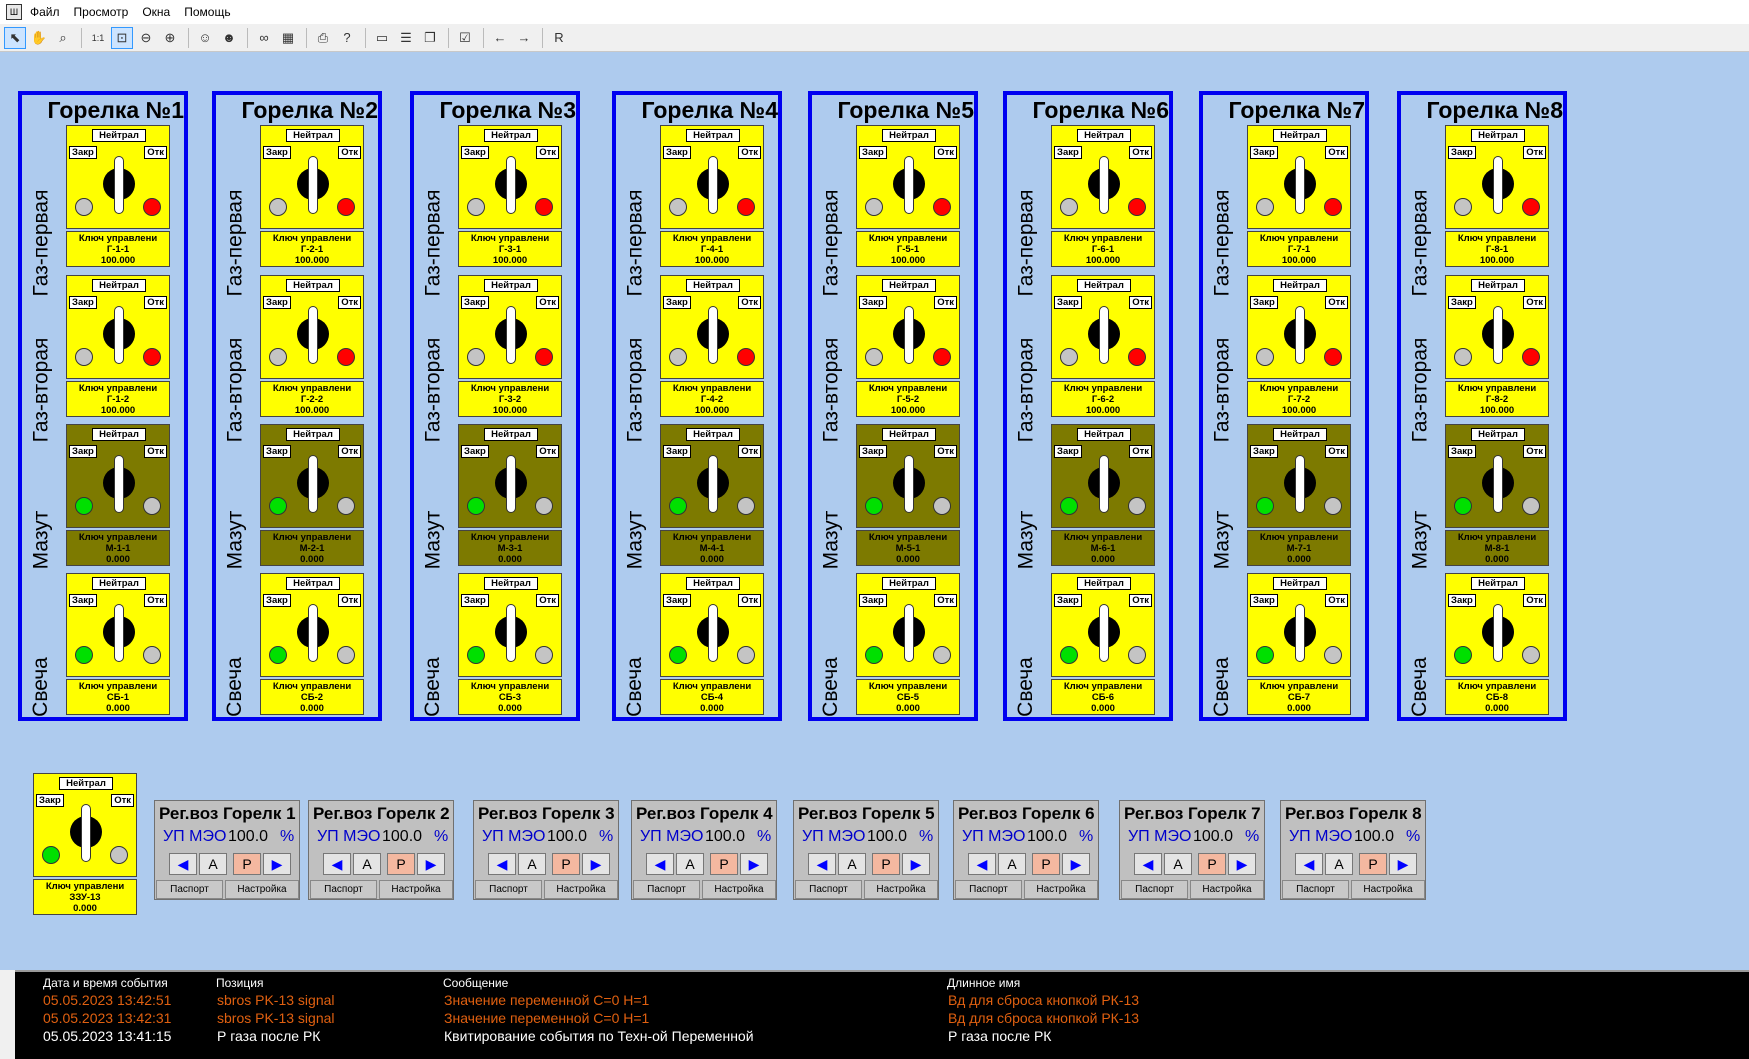 This screenshot has width=1749, height=1059. I want to click on control-key-switch: Нейтрал Закр Отк Ключ управлени Г-1-1 100.000, so click(118, 196).